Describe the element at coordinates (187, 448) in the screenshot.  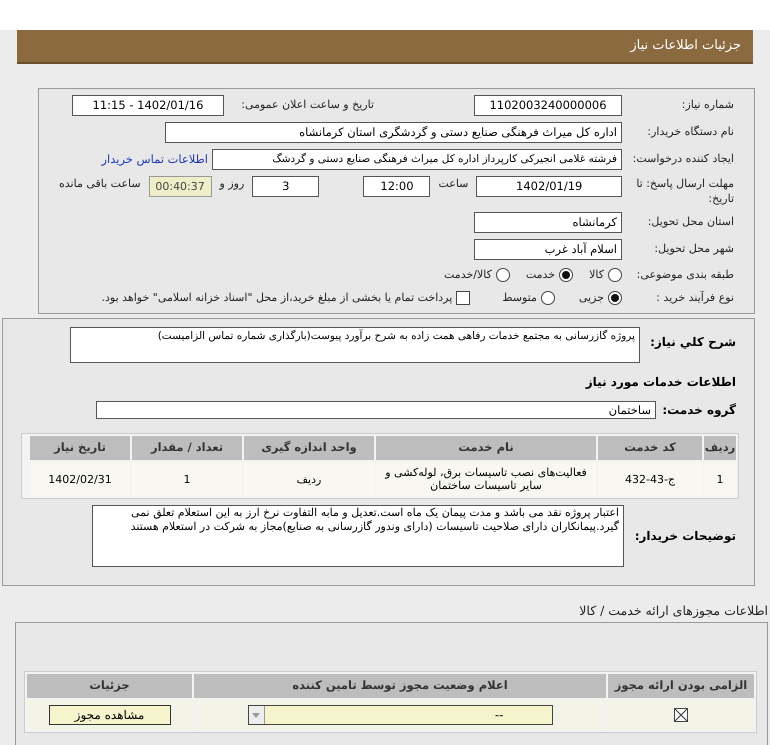
I see `column-header: تعداد / مقدار` at that location.